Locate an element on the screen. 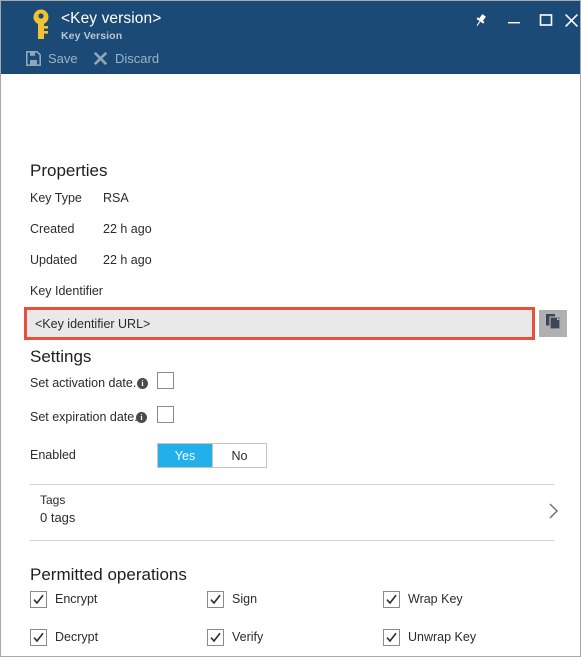 This screenshot has height=657, width=581. permitted-operations-heading: Permitted operations is located at coordinates (108, 574).